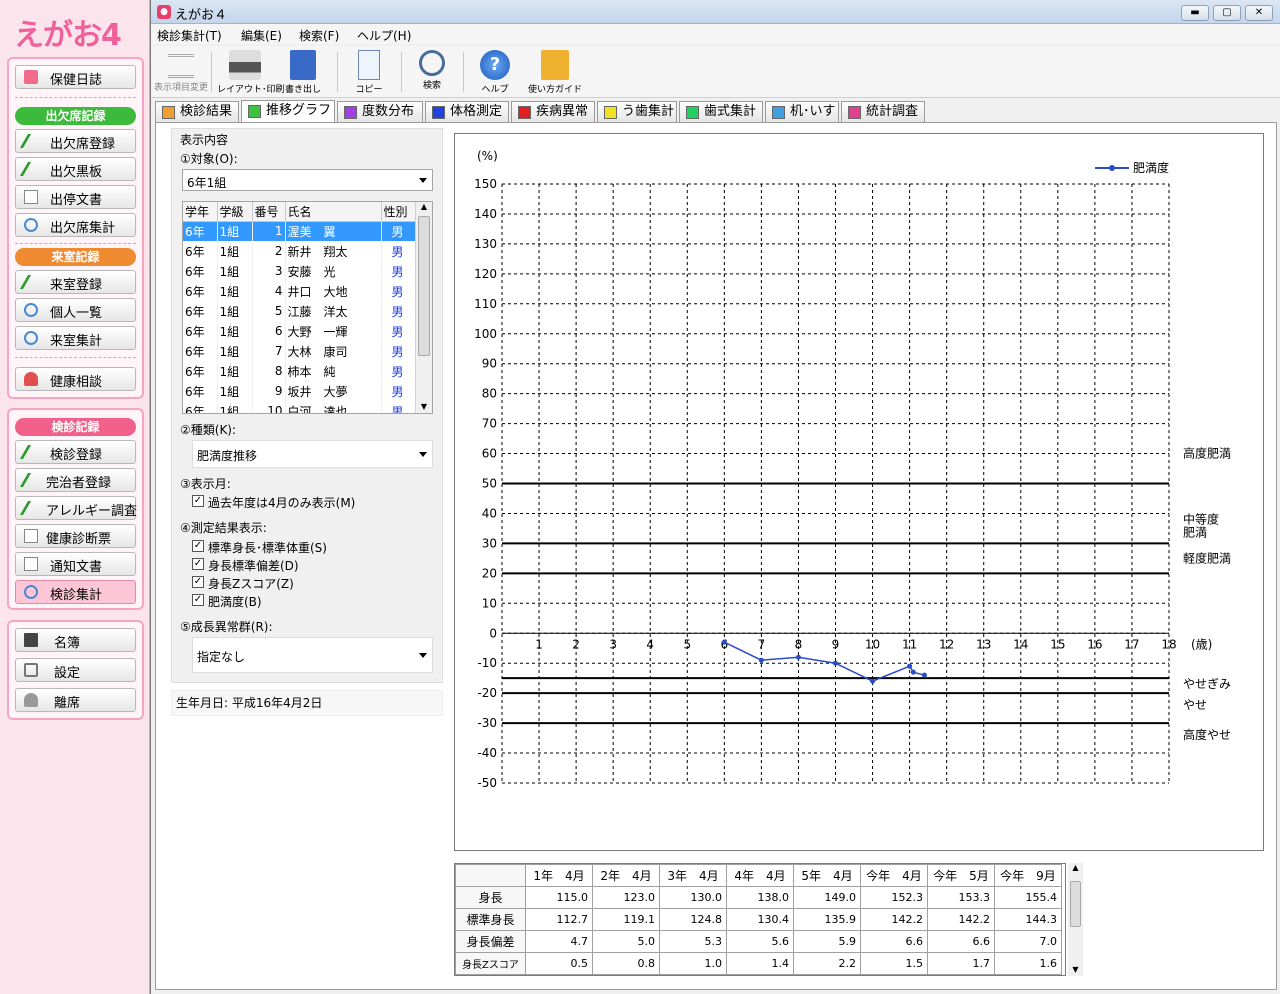 This screenshot has width=1280, height=994. What do you see at coordinates (76, 508) in the screenshot?
I see `allergy-survey-button: アレルギー調査` at bounding box center [76, 508].